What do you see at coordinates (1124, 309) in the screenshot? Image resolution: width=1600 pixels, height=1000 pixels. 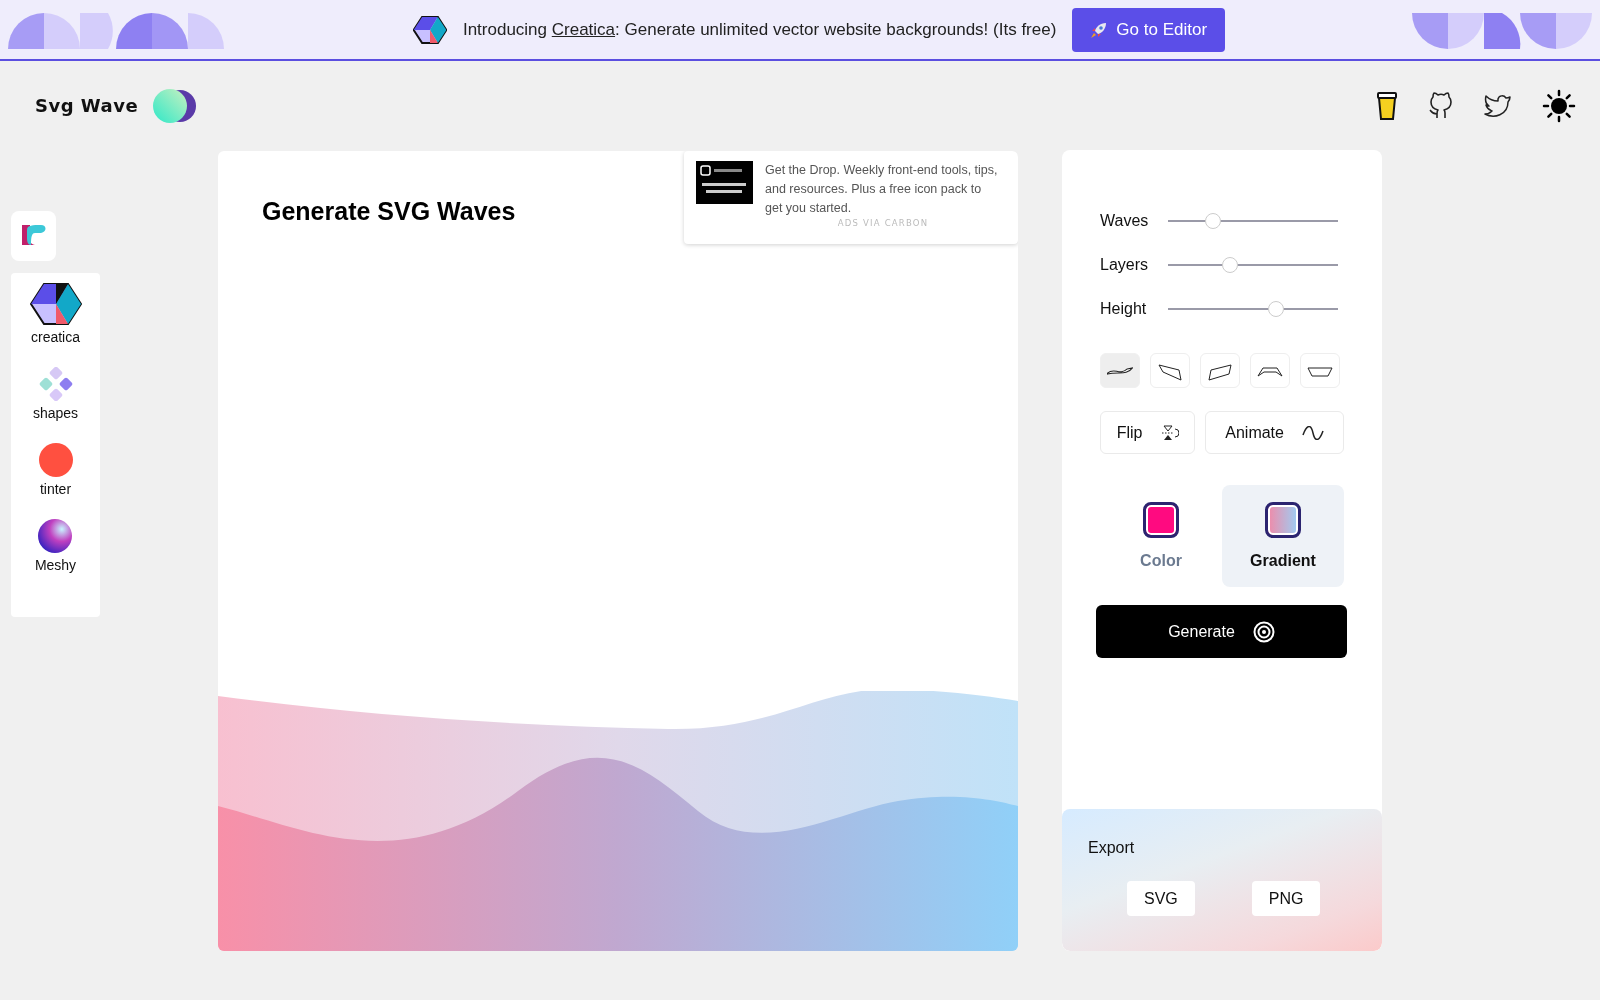 I see `slider-label: Height` at bounding box center [1124, 309].